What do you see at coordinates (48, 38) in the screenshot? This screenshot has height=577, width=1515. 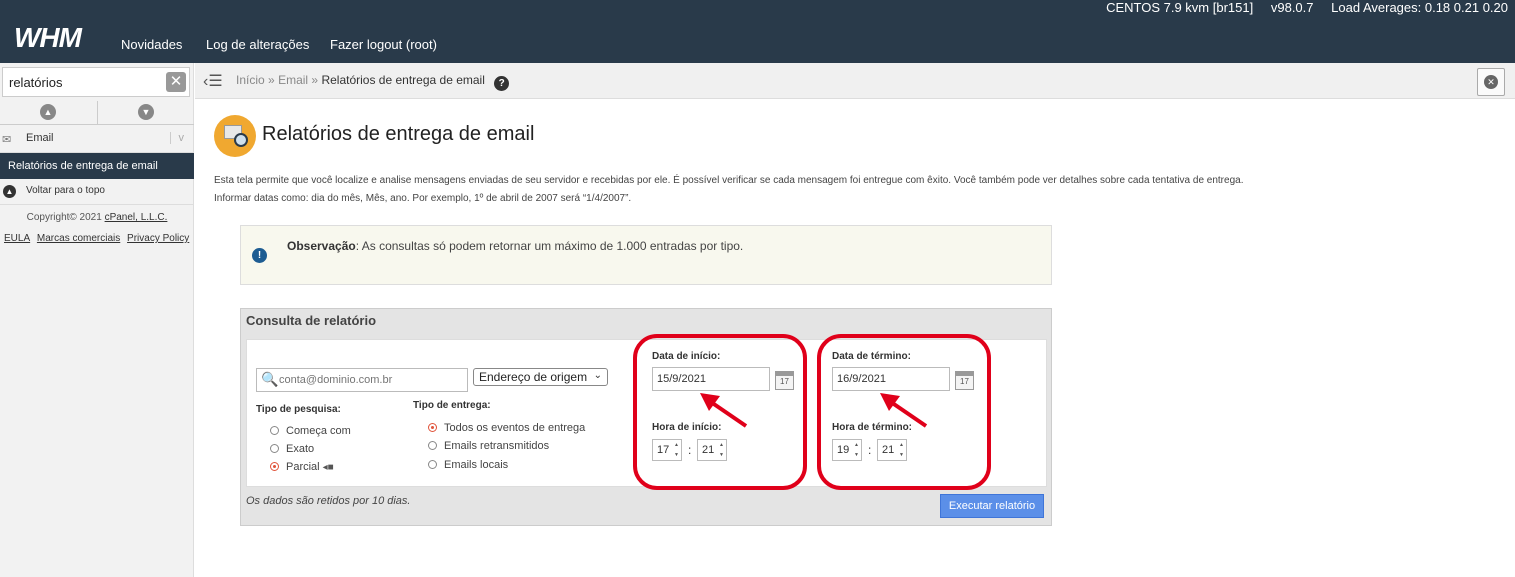 I see `whm-logo: WHM` at bounding box center [48, 38].